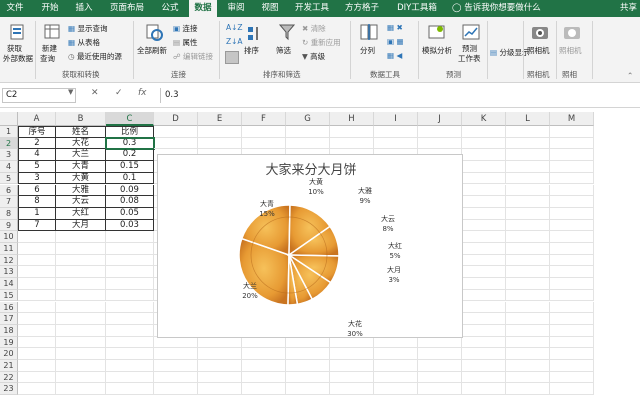  What do you see at coordinates (130, 132) in the screenshot?
I see `cell-c1: 比例` at bounding box center [130, 132].